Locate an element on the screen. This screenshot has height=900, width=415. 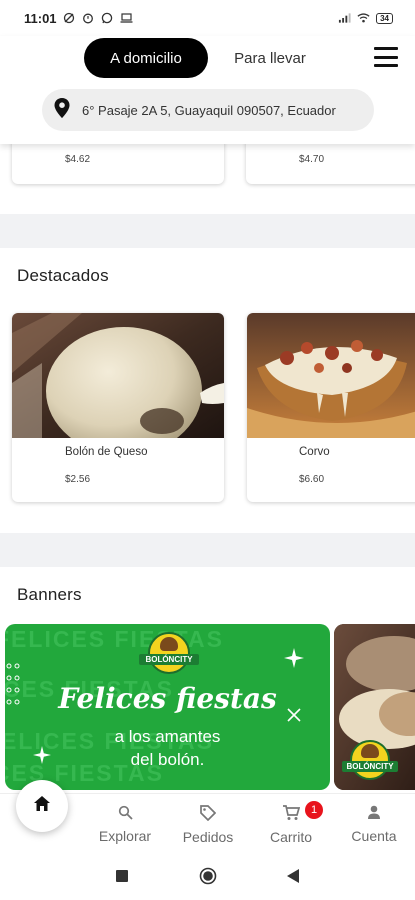
status-time: 11:01 is located at coordinates (40, 18).